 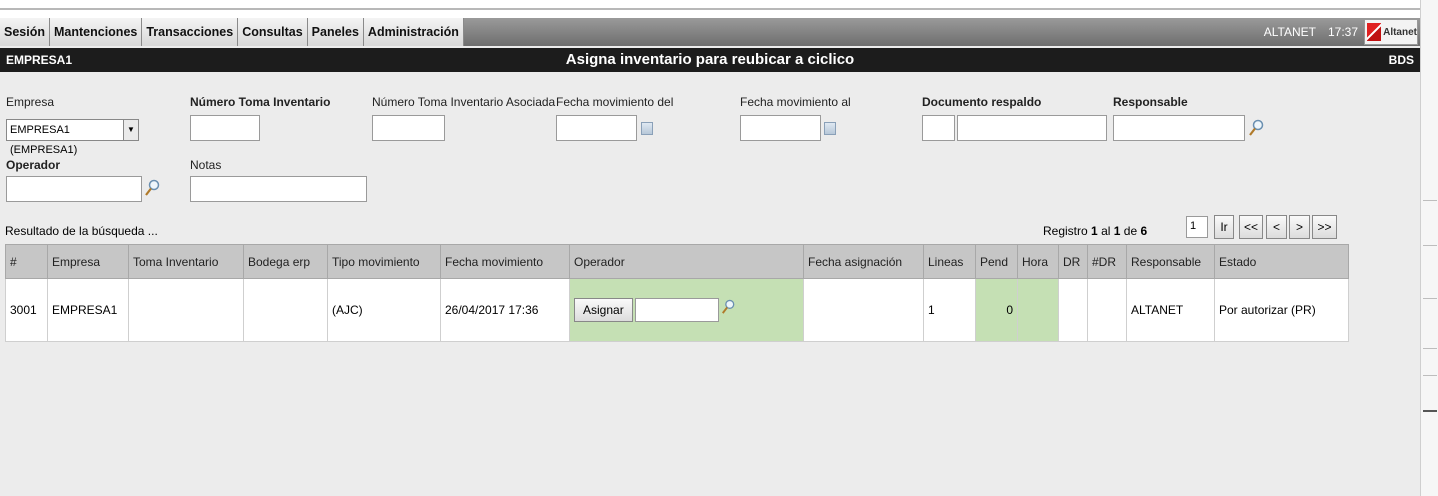 What do you see at coordinates (1251, 227) in the screenshot?
I see `first-page-button: <<` at bounding box center [1251, 227].